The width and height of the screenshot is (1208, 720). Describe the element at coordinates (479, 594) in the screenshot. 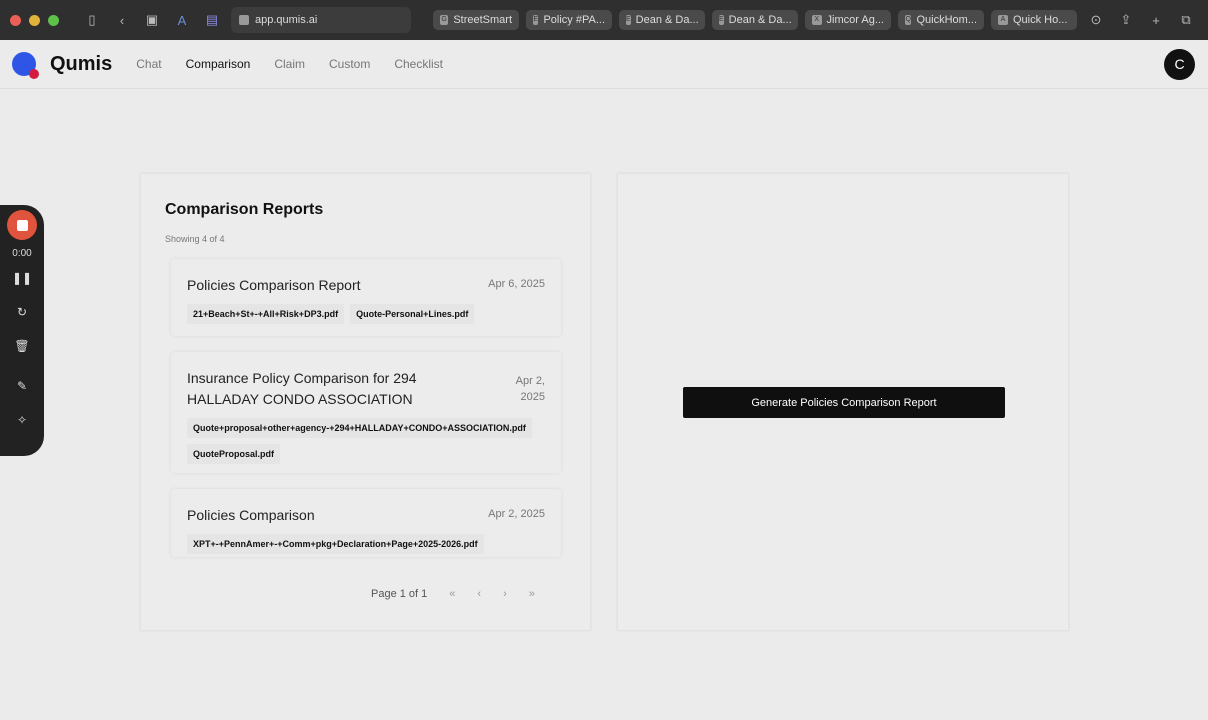

I see `prev-page-button: ‹` at that location.